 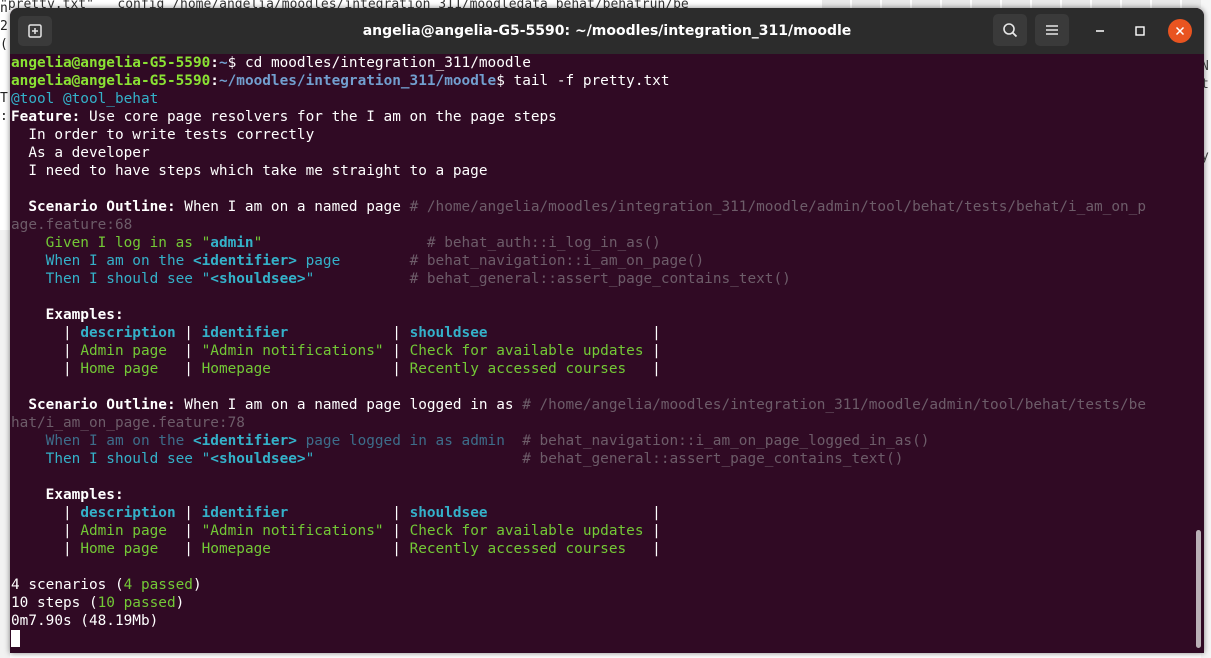 I want to click on narrative-line: As a developer, so click(x=80, y=153).